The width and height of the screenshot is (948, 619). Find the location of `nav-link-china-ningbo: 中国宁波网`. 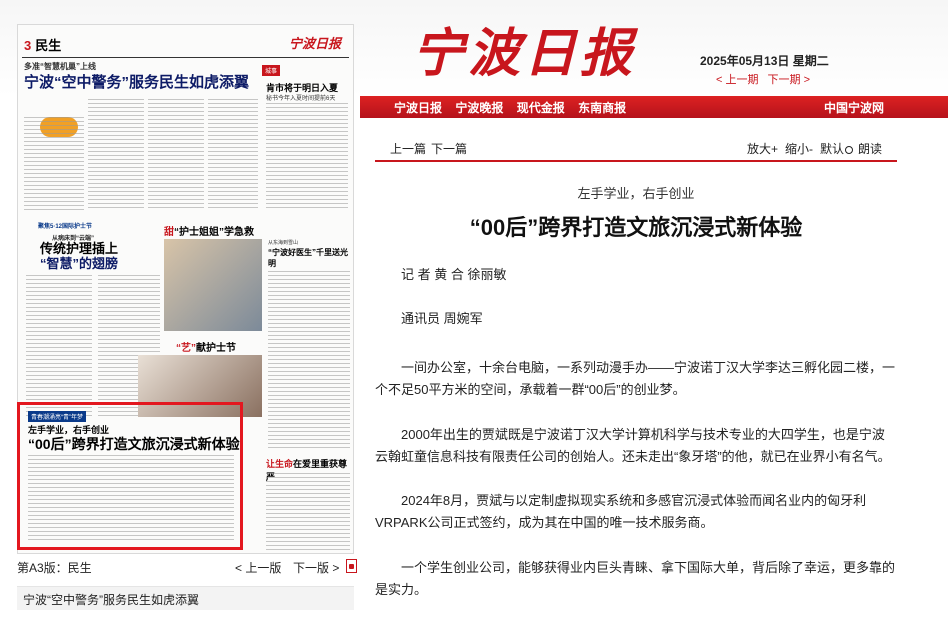

nav-link-china-ningbo: 中国宁波网 is located at coordinates (854, 107).